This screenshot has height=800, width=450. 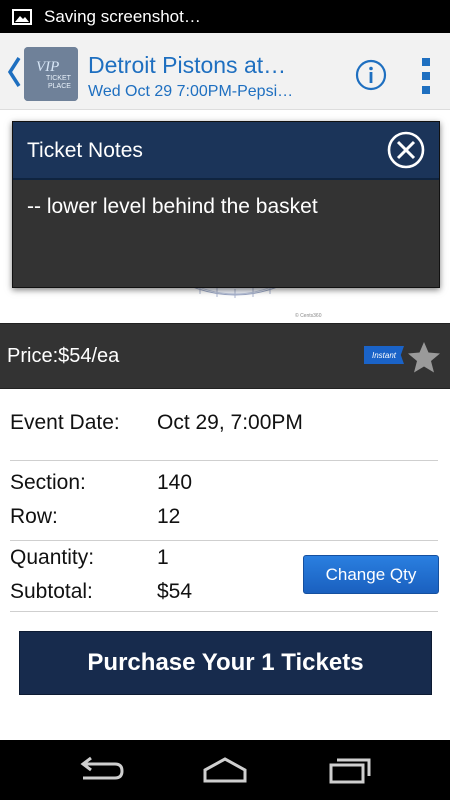 What do you see at coordinates (426, 76) in the screenshot?
I see `overflow-menu-icon` at bounding box center [426, 76].